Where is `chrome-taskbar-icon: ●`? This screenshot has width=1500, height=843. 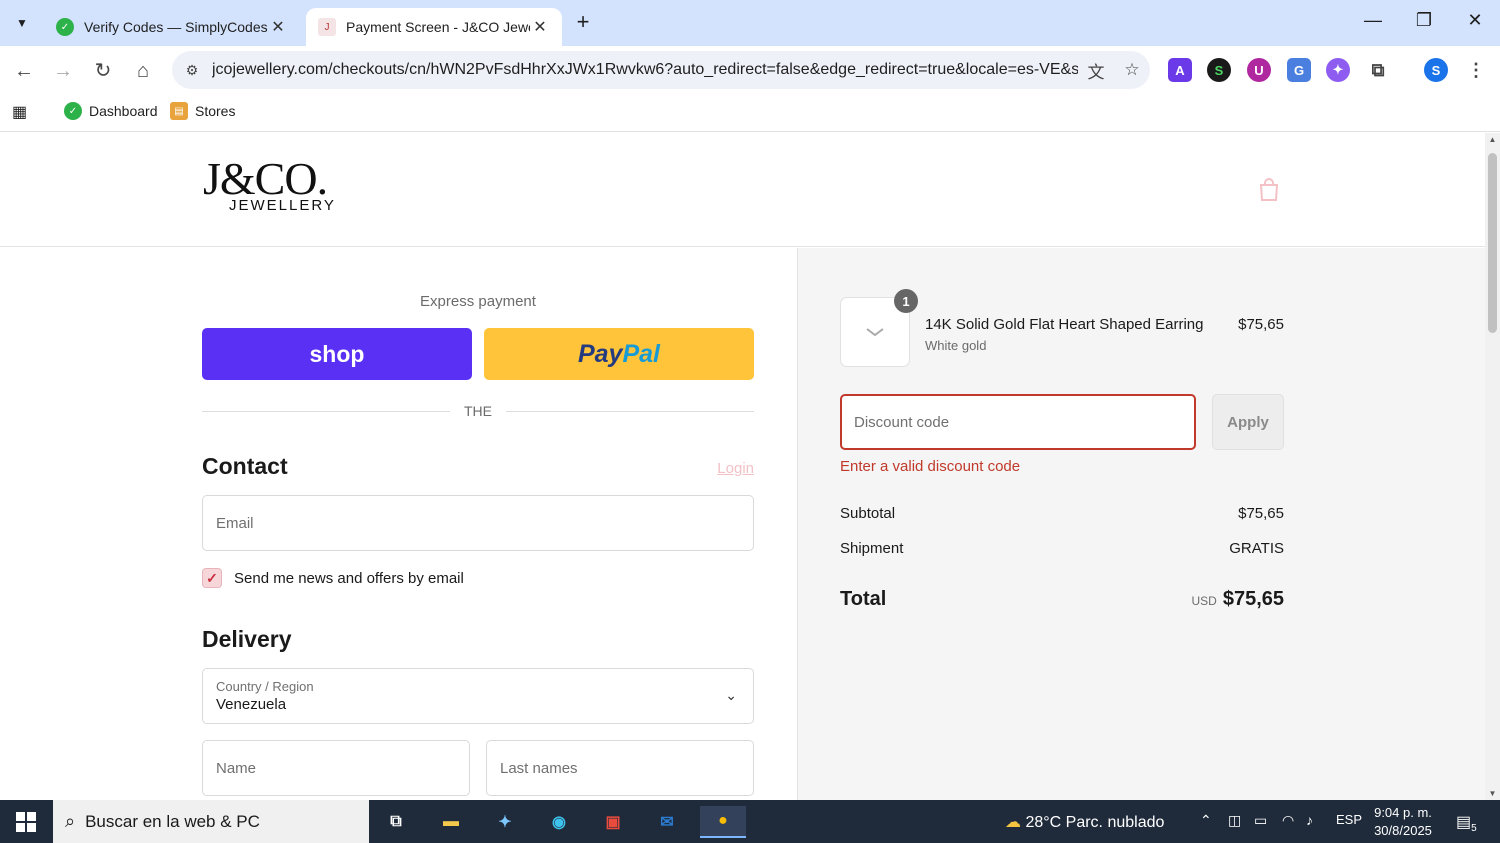 chrome-taskbar-icon: ● is located at coordinates (723, 822).